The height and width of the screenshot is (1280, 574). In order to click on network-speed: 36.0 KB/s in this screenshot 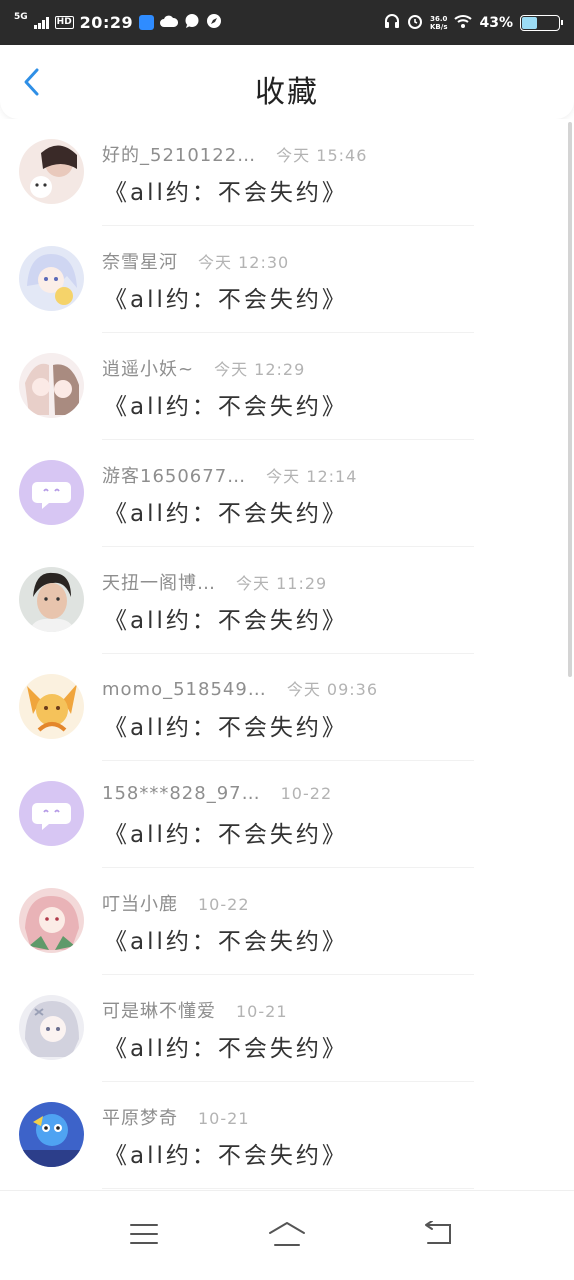, I will do `click(439, 22)`.